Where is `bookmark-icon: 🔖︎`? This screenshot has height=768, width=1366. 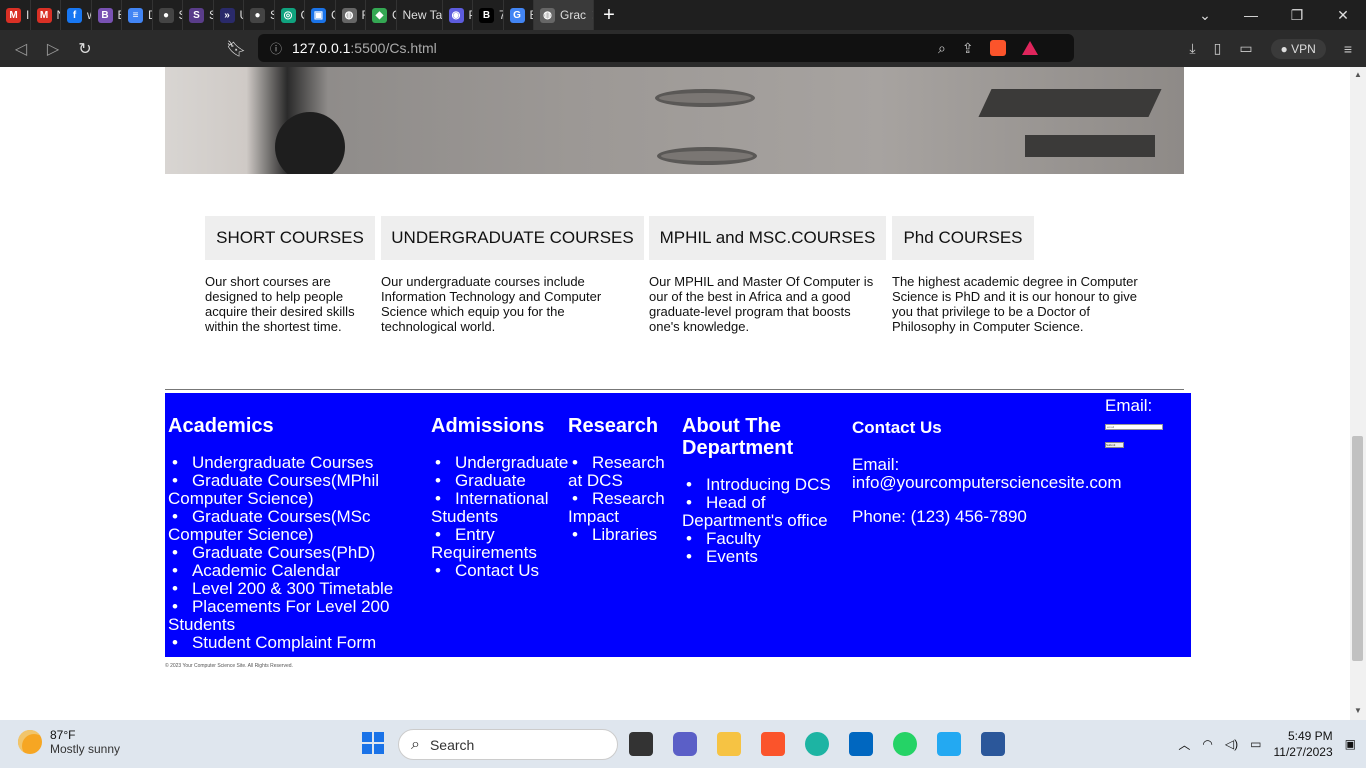
bookmark-icon: 🔖︎ is located at coordinates (236, 49).